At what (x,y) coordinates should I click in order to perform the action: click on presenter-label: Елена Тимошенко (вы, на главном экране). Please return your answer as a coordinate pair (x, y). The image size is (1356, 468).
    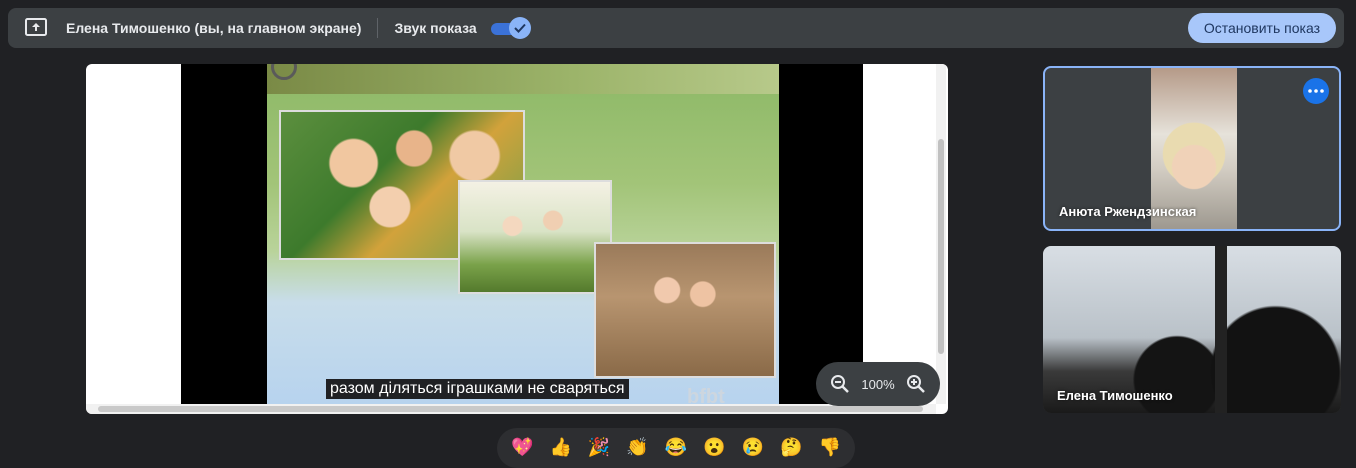
    Looking at the image, I should click on (214, 28).